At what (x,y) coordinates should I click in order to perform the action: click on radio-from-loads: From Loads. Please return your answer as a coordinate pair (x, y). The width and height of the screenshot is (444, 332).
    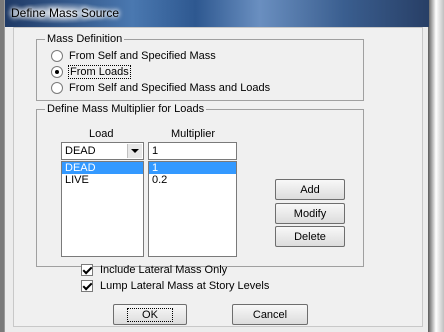
    Looking at the image, I should click on (91, 72).